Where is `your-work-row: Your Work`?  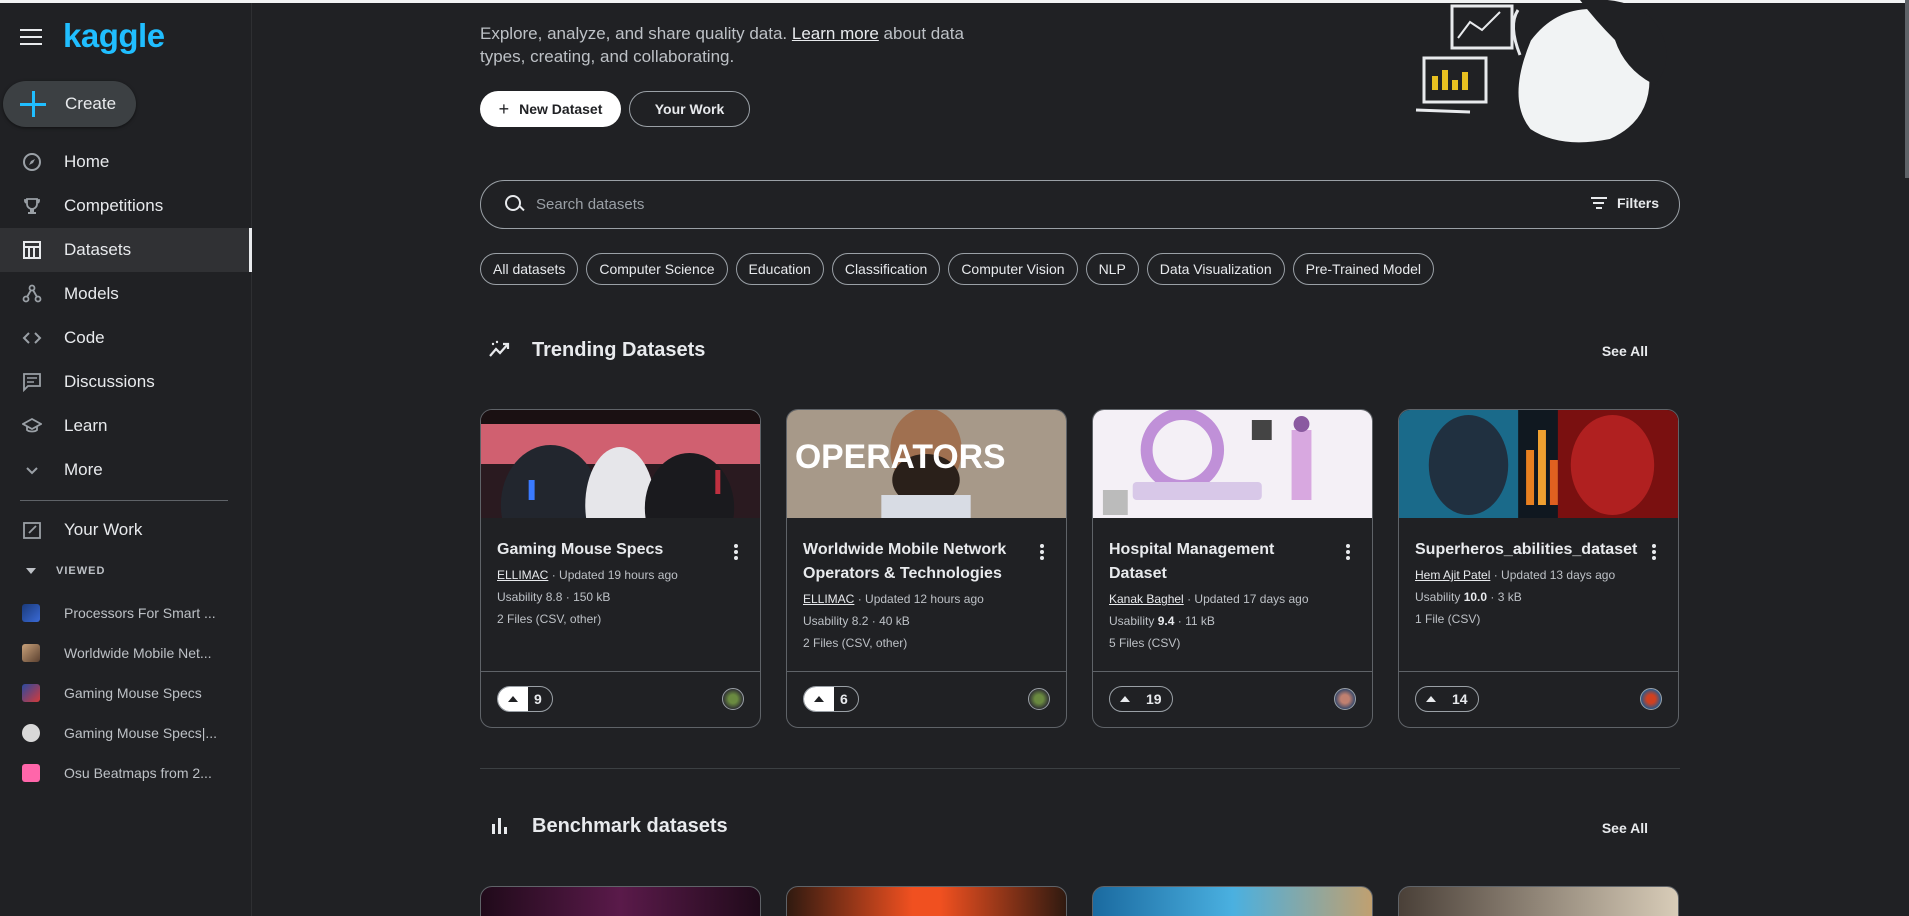 your-work-row: Your Work is located at coordinates (126, 530).